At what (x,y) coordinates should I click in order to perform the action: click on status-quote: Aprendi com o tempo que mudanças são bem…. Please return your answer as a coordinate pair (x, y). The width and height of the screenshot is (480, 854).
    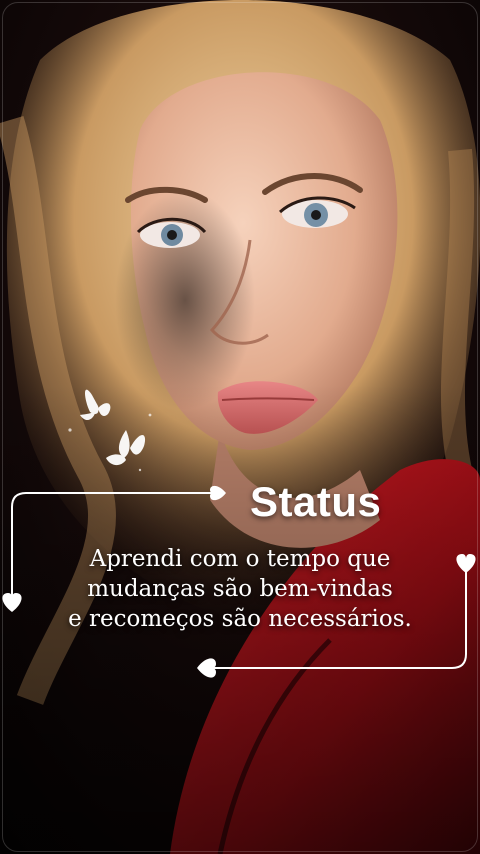
    Looking at the image, I should click on (240, 589).